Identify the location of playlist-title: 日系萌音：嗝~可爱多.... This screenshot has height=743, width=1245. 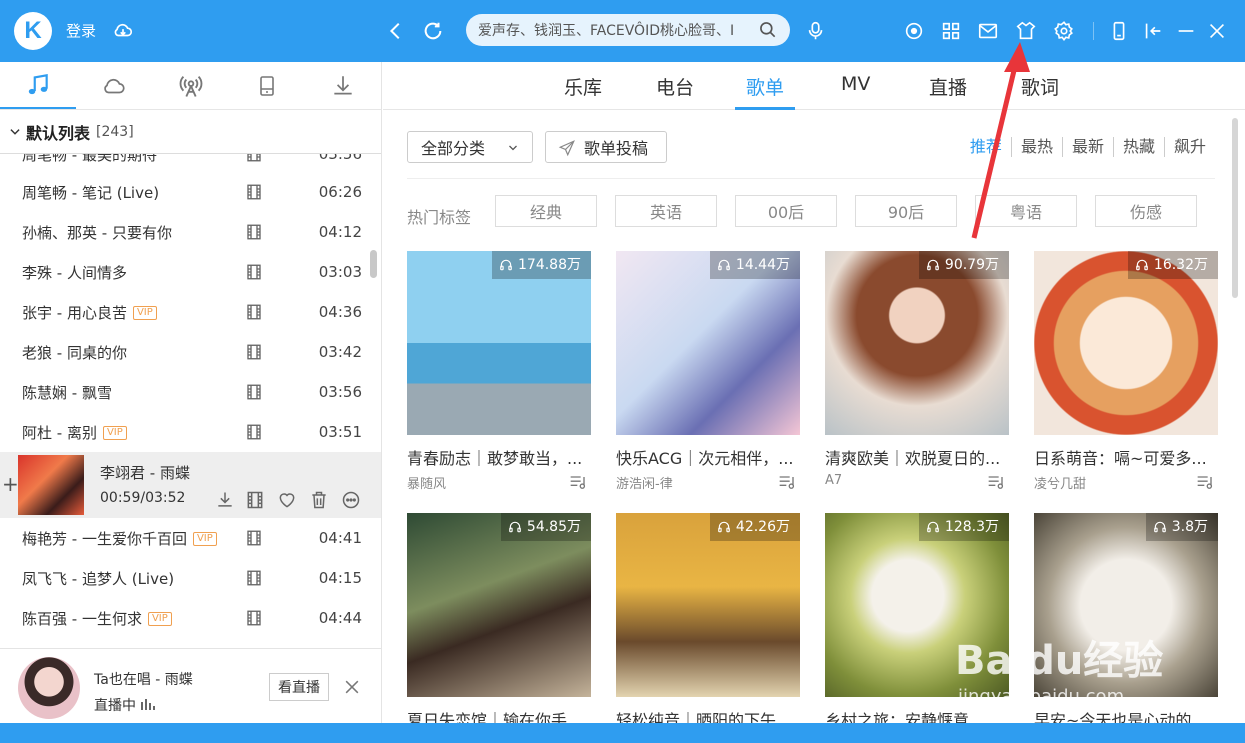
(1126, 457).